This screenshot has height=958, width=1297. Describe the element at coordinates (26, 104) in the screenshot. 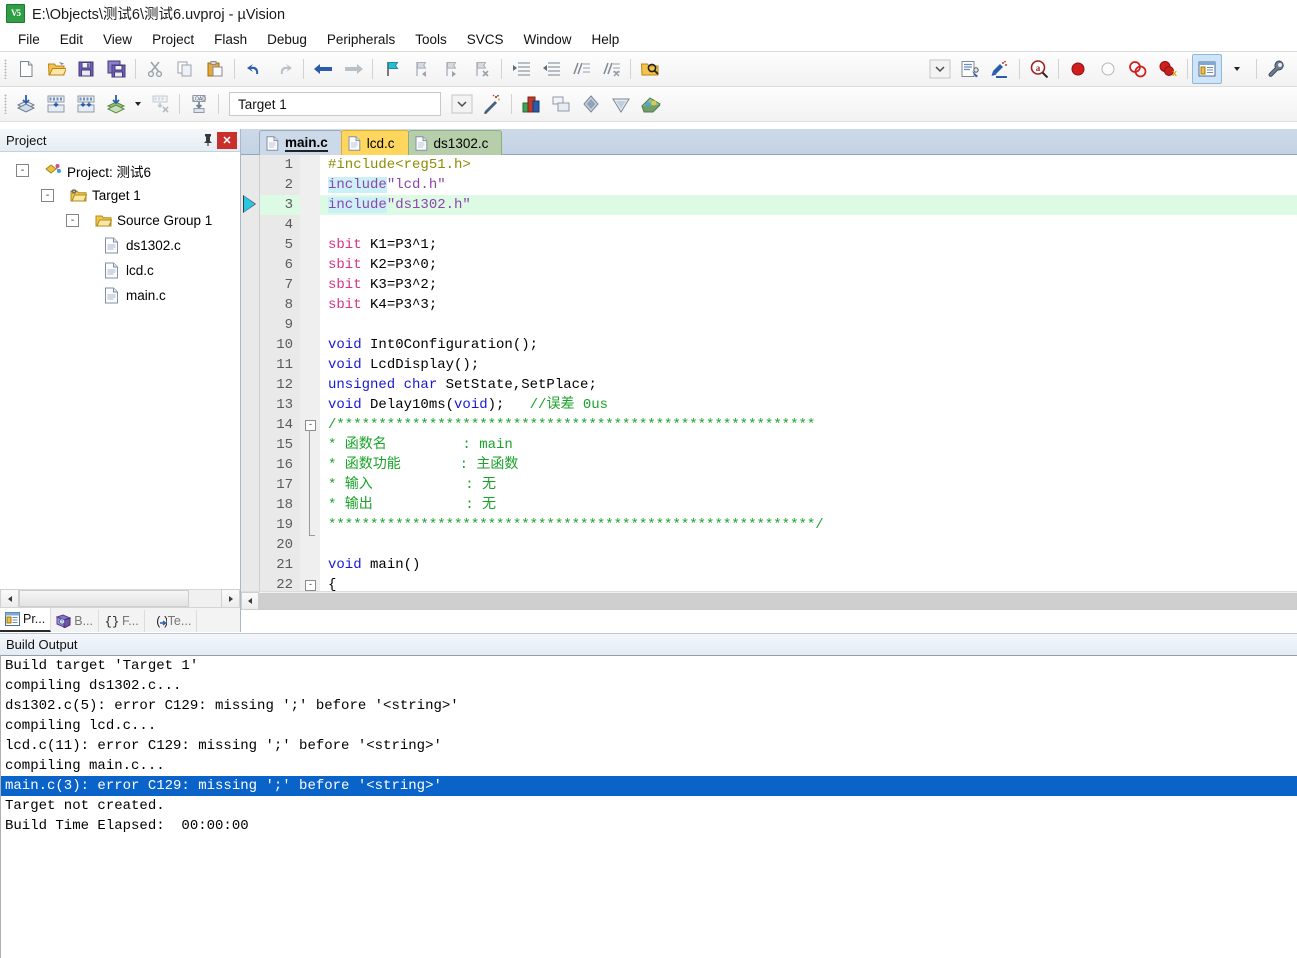

I see `translate-file-icon` at that location.